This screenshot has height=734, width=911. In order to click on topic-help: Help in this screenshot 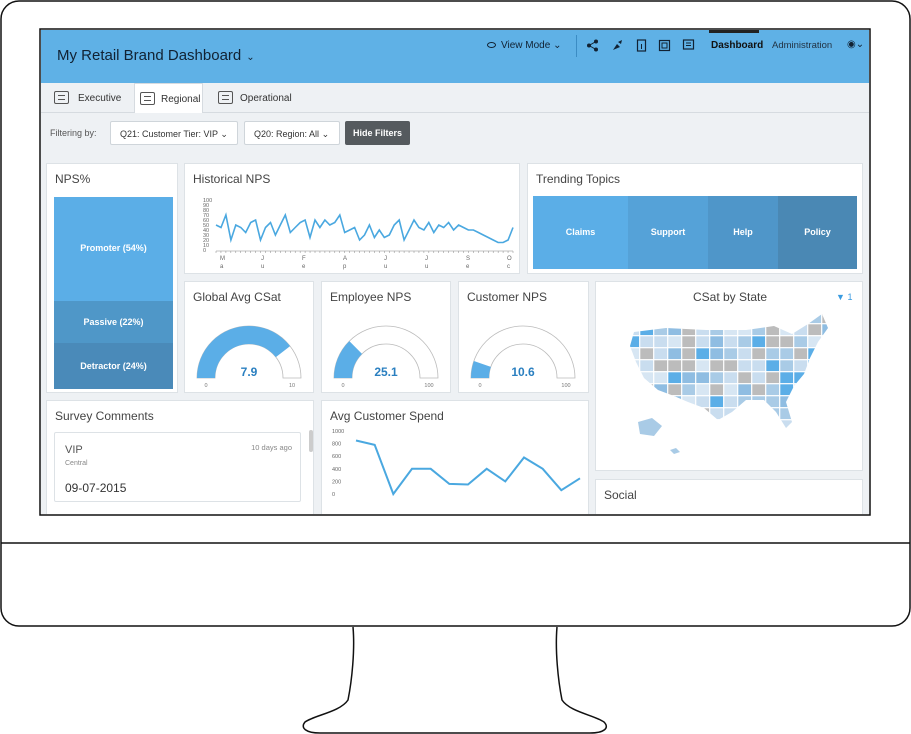, I will do `click(743, 232)`.